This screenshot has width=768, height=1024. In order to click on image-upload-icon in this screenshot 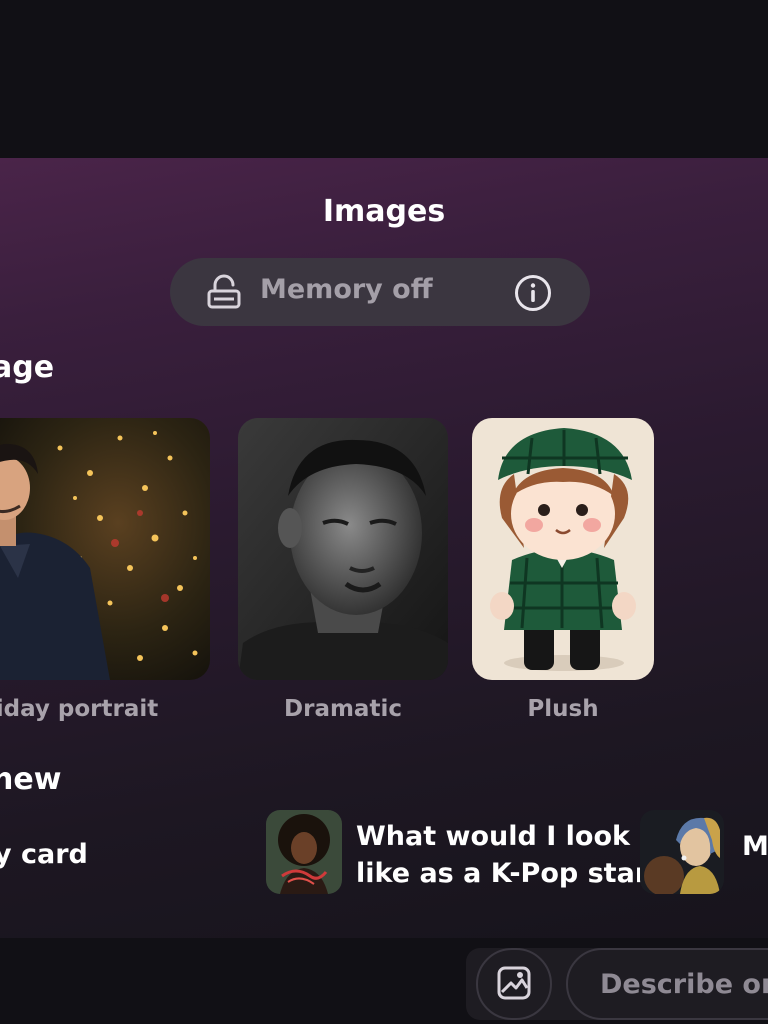, I will do `click(514, 983)`.